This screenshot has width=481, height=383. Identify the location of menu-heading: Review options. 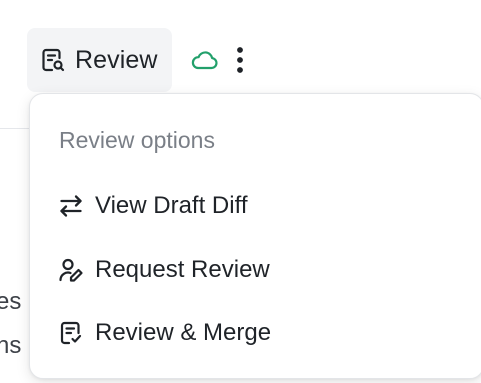
(137, 140).